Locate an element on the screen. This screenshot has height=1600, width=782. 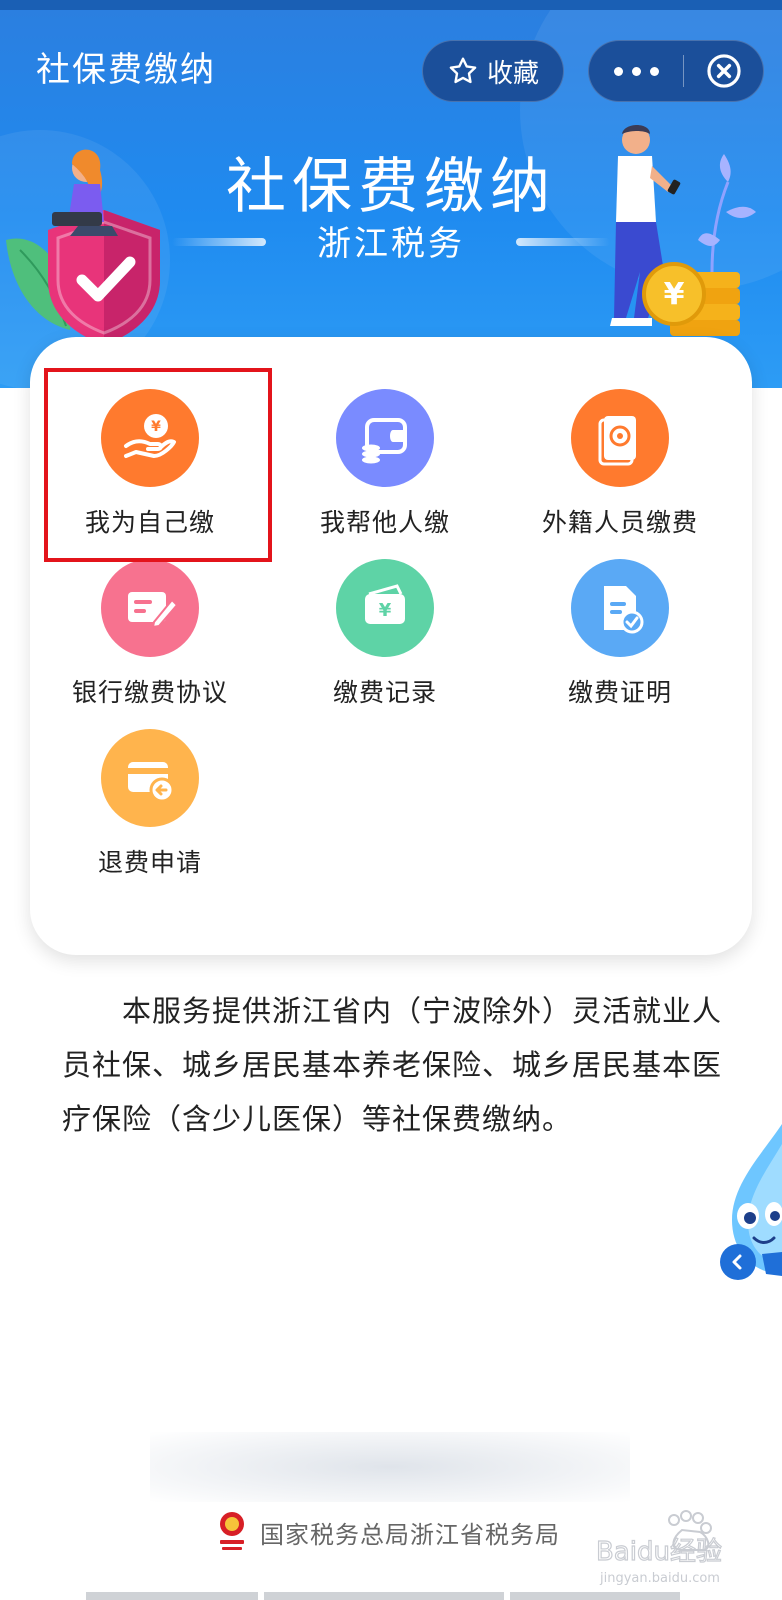
assistant-collapse-button is located at coordinates (738, 1262).